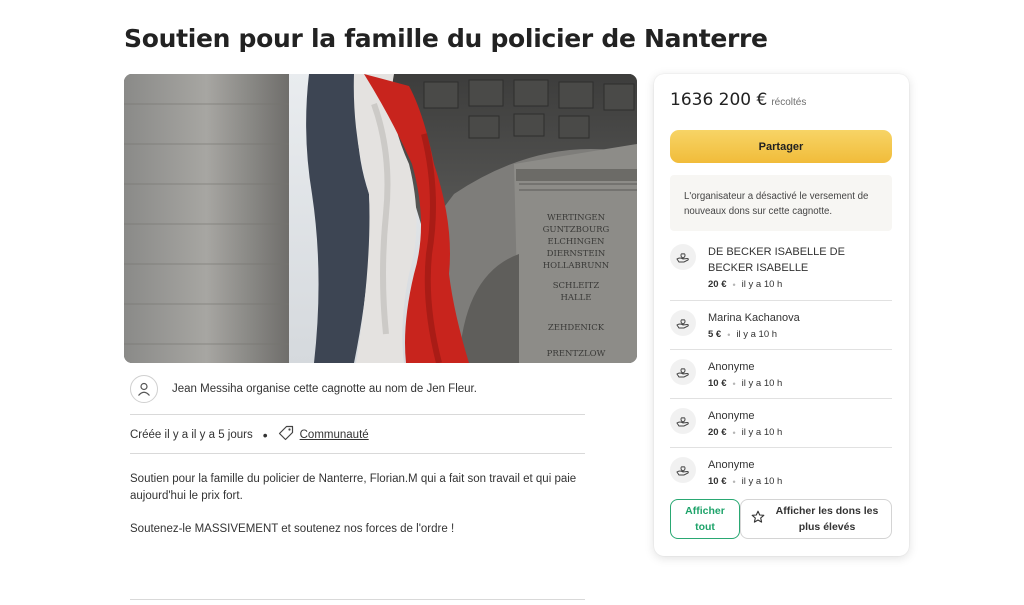  Describe the element at coordinates (575, 298) in the screenshot. I see `inscription: HALLE` at that location.